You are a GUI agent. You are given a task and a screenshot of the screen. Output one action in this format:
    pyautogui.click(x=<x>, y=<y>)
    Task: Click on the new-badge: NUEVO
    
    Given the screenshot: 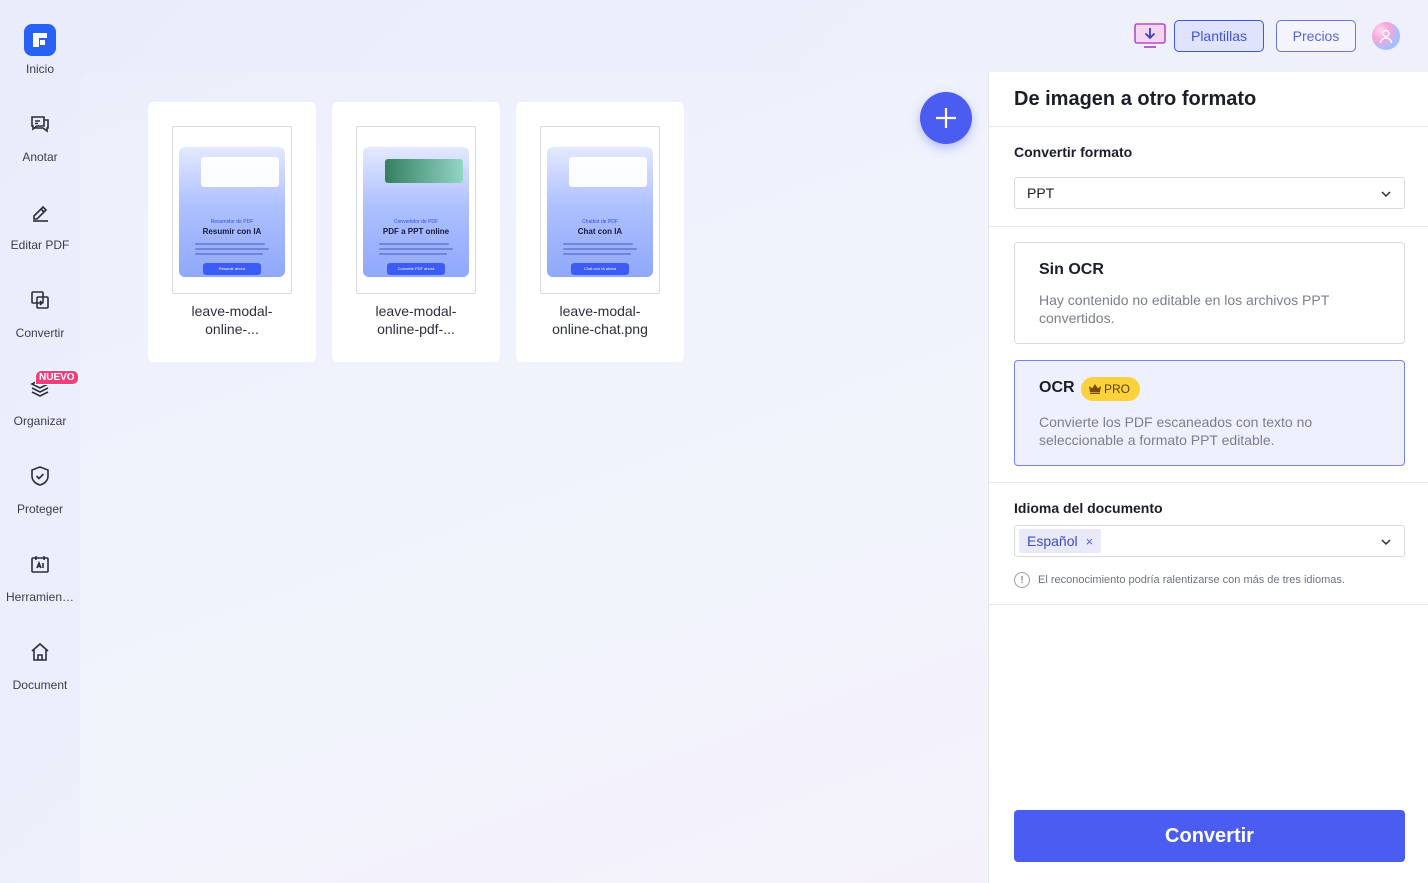 What is the action you would take?
    pyautogui.click(x=57, y=377)
    